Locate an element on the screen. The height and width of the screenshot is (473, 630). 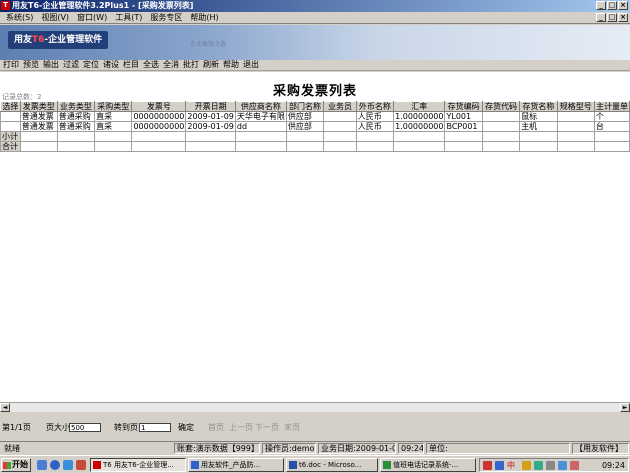
desktop-icon is located at coordinates (42, 465).